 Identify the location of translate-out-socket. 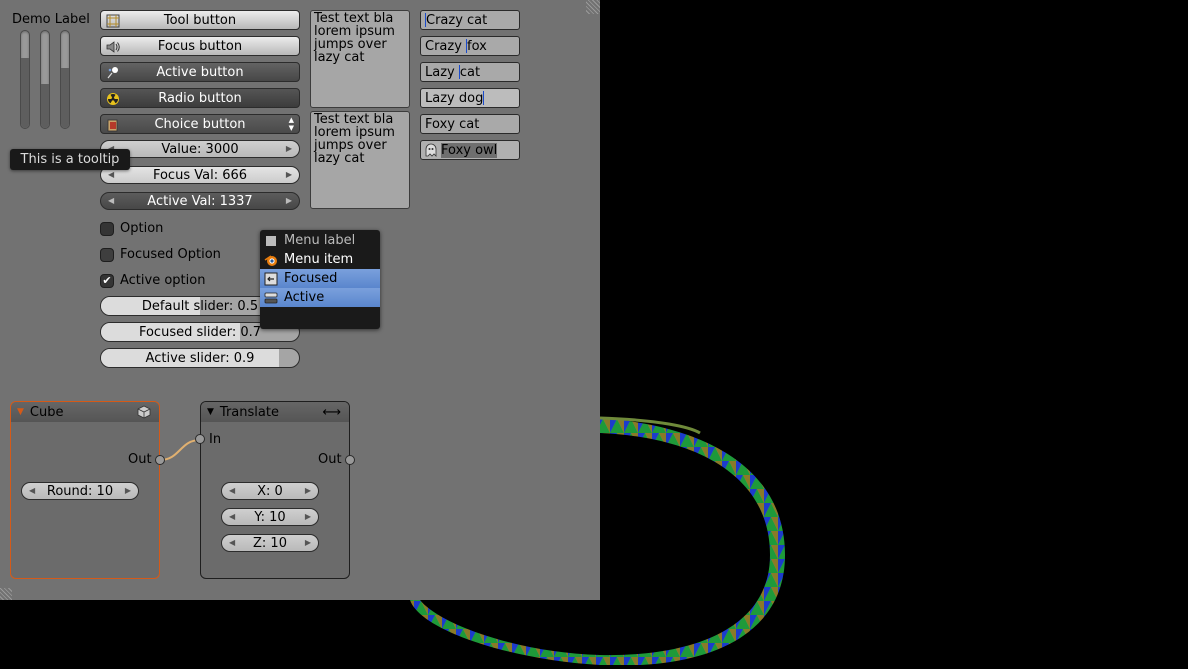
(350, 460).